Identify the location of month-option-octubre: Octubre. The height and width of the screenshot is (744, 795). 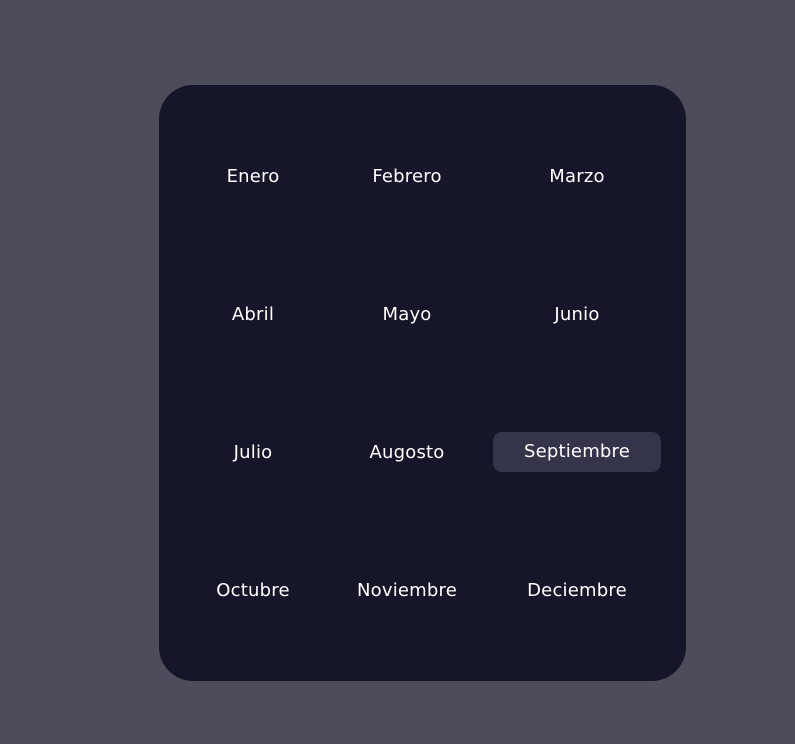
(253, 591).